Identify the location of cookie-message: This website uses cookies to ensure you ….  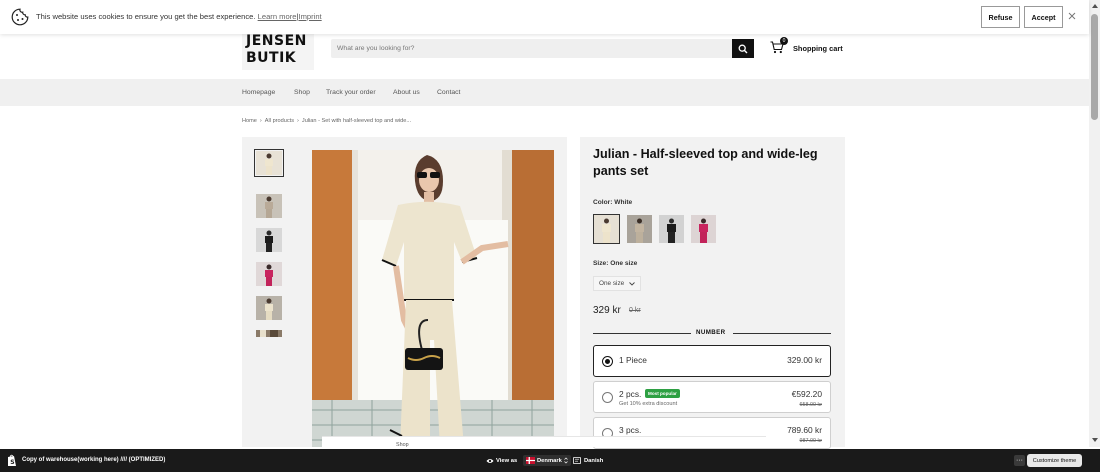
(179, 16).